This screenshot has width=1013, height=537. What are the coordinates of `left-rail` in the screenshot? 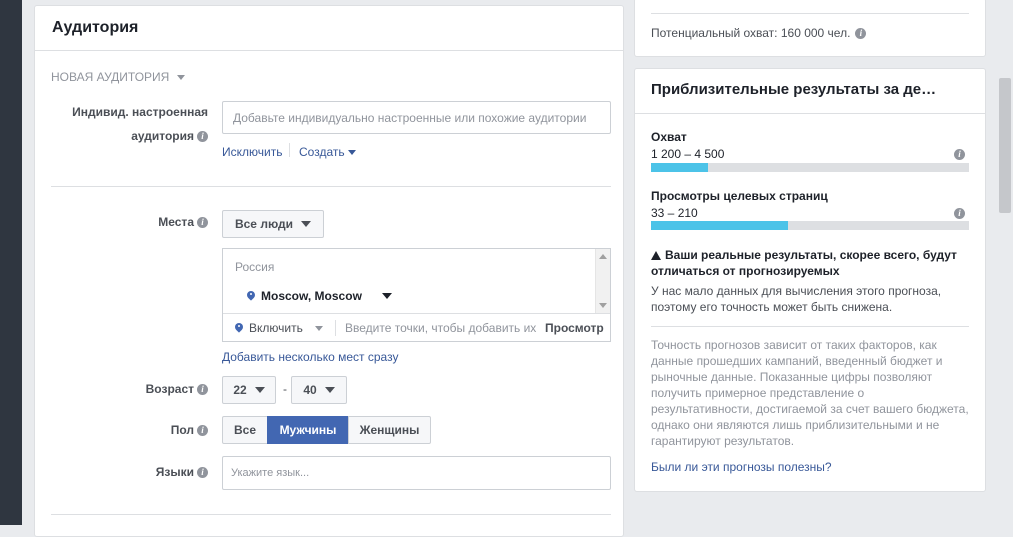 It's located at (11, 262).